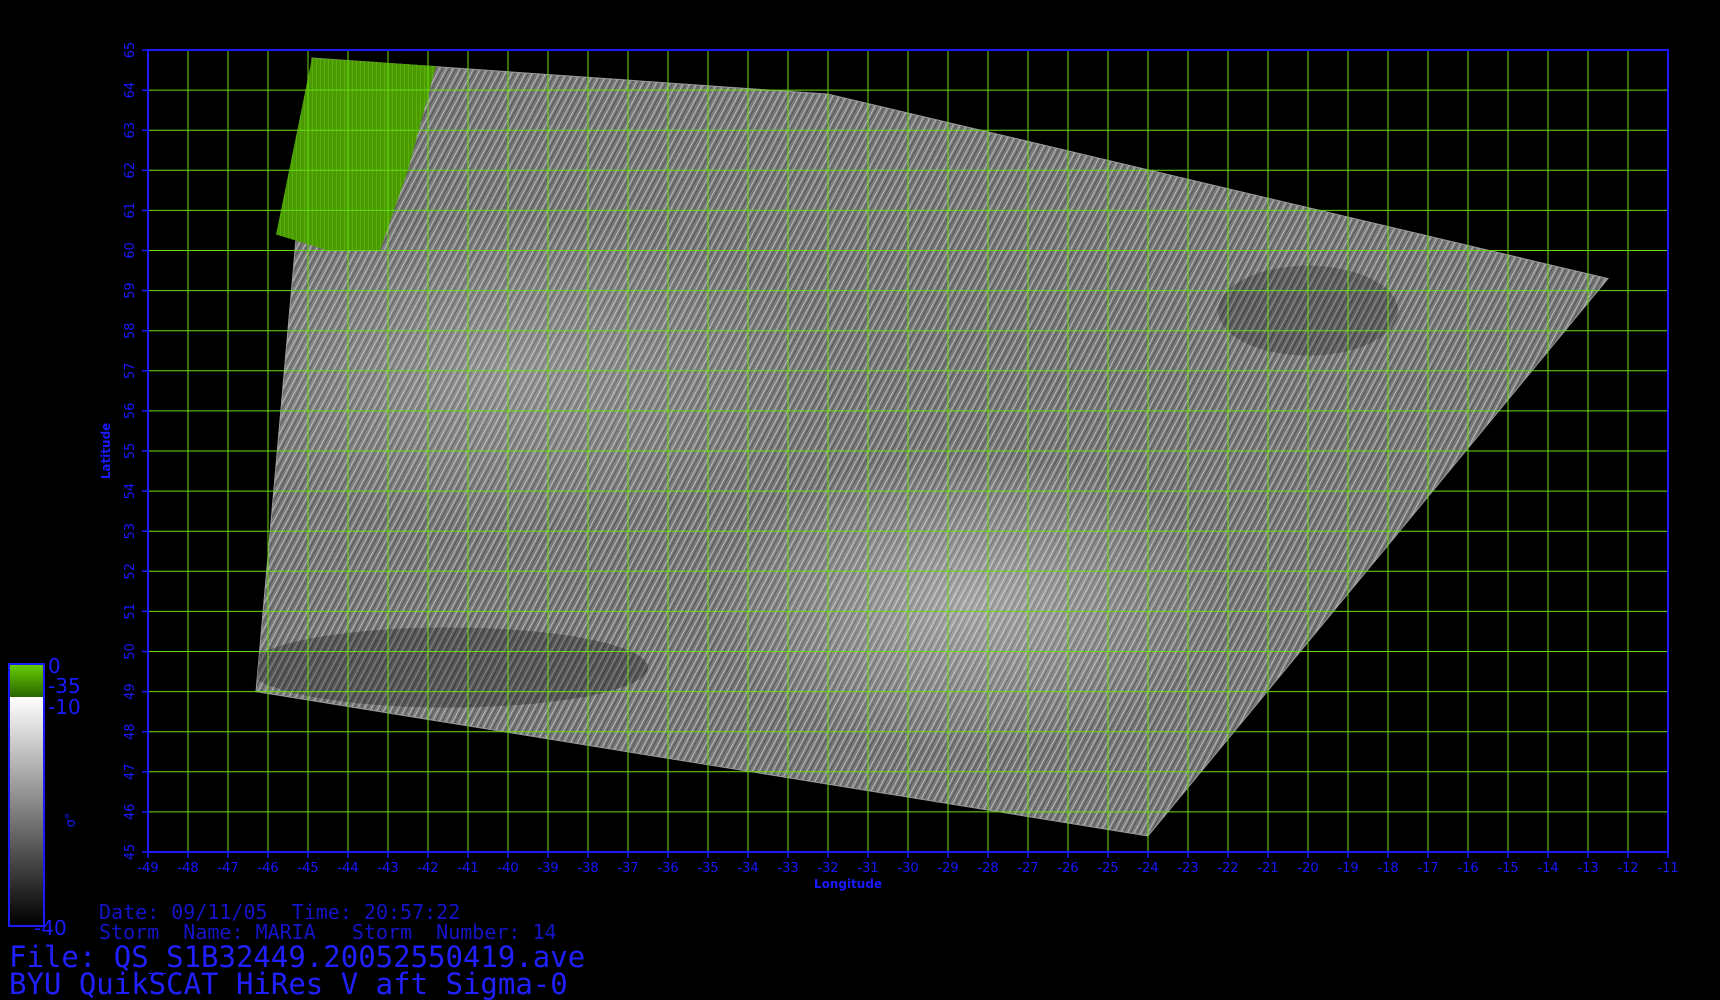 This screenshot has height=1000, width=1720. What do you see at coordinates (987, 868) in the screenshot?
I see `x-tick-label: -28` at bounding box center [987, 868].